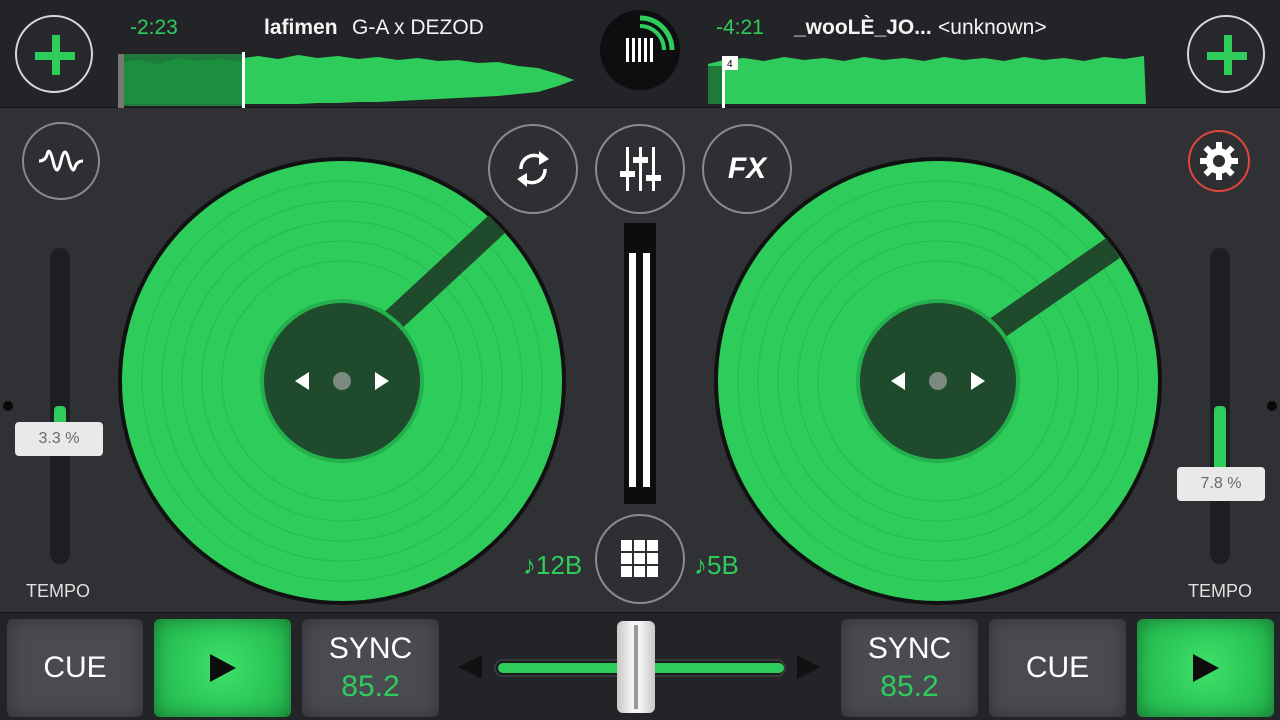 This screenshot has width=1280, height=720. What do you see at coordinates (8, 406) in the screenshot?
I see `deck-a-edge-dot` at bounding box center [8, 406].